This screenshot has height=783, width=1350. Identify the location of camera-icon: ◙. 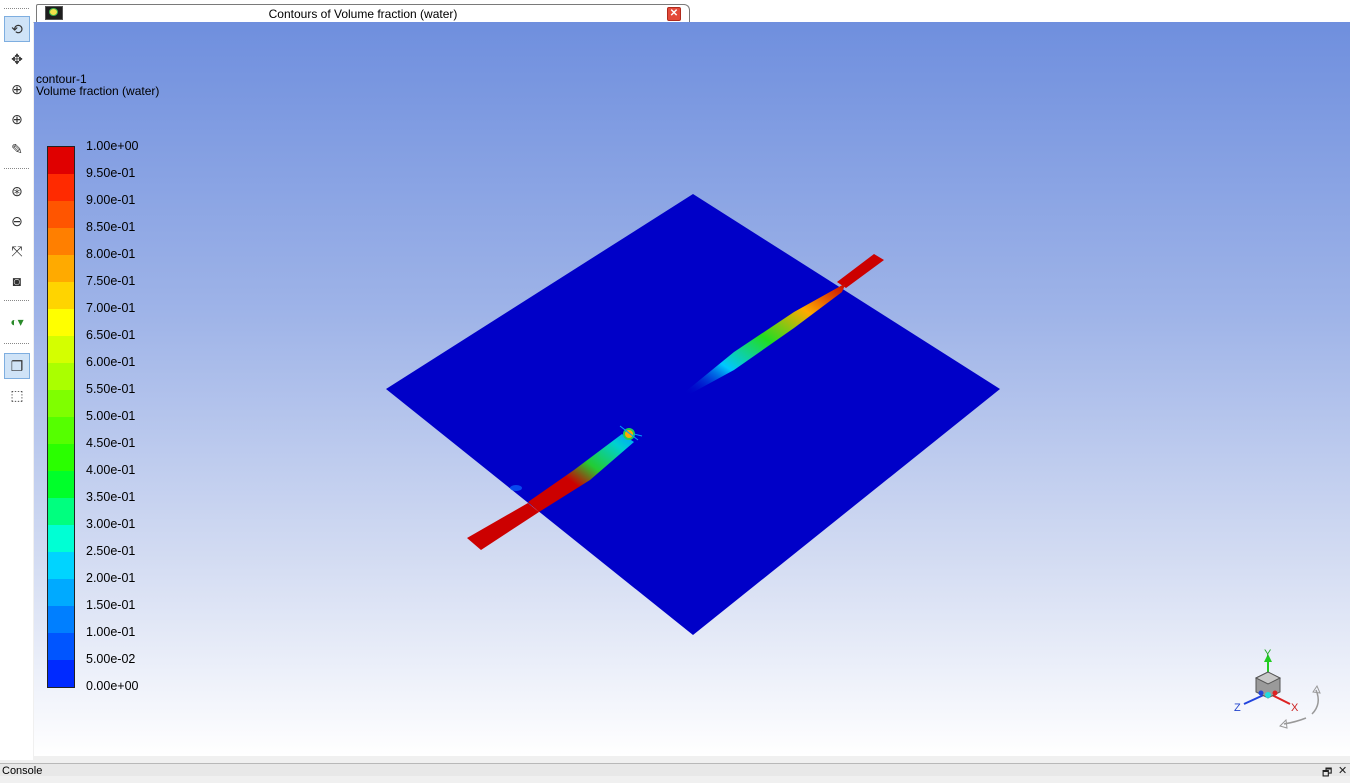
(17, 281).